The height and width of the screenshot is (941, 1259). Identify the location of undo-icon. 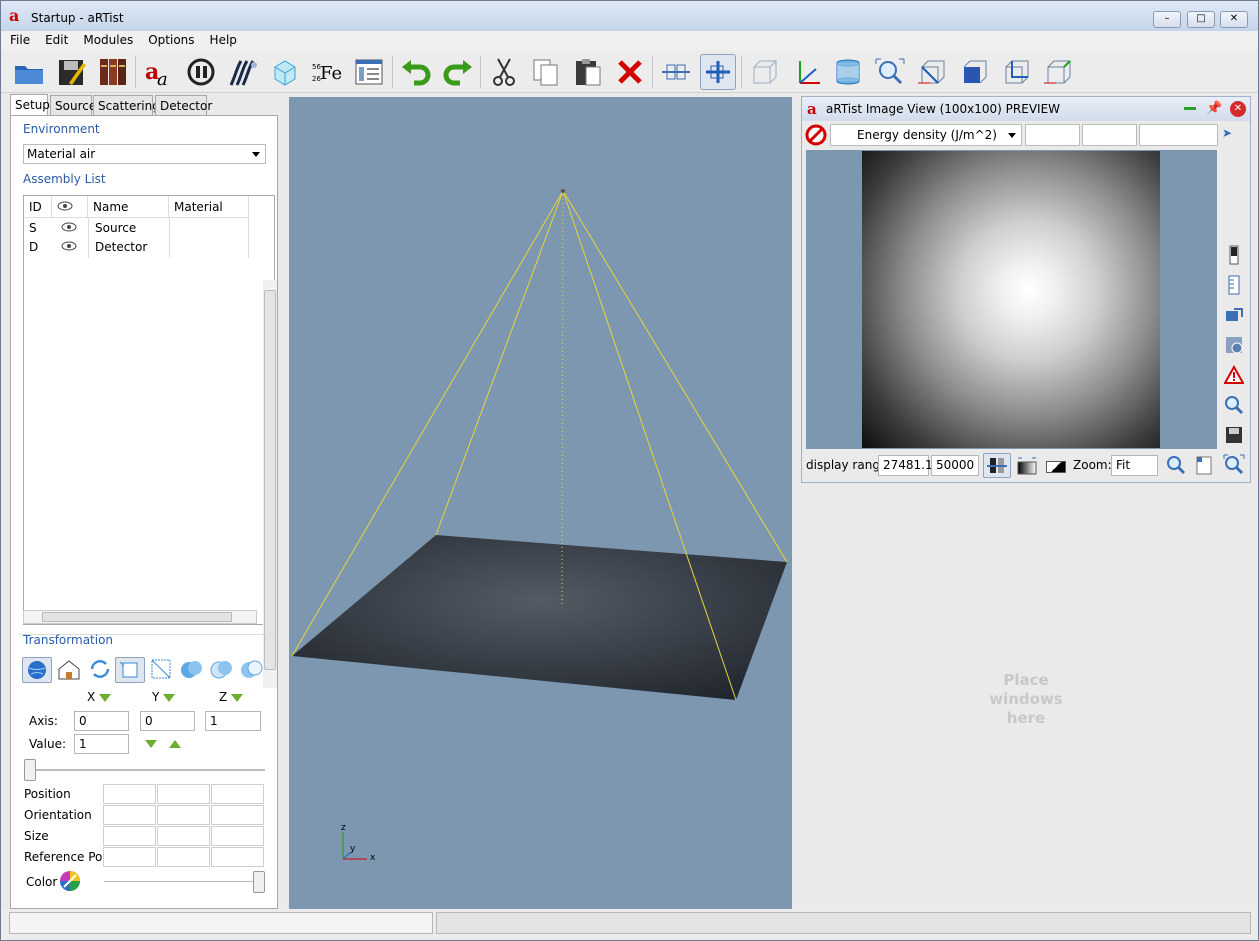
(416, 72).